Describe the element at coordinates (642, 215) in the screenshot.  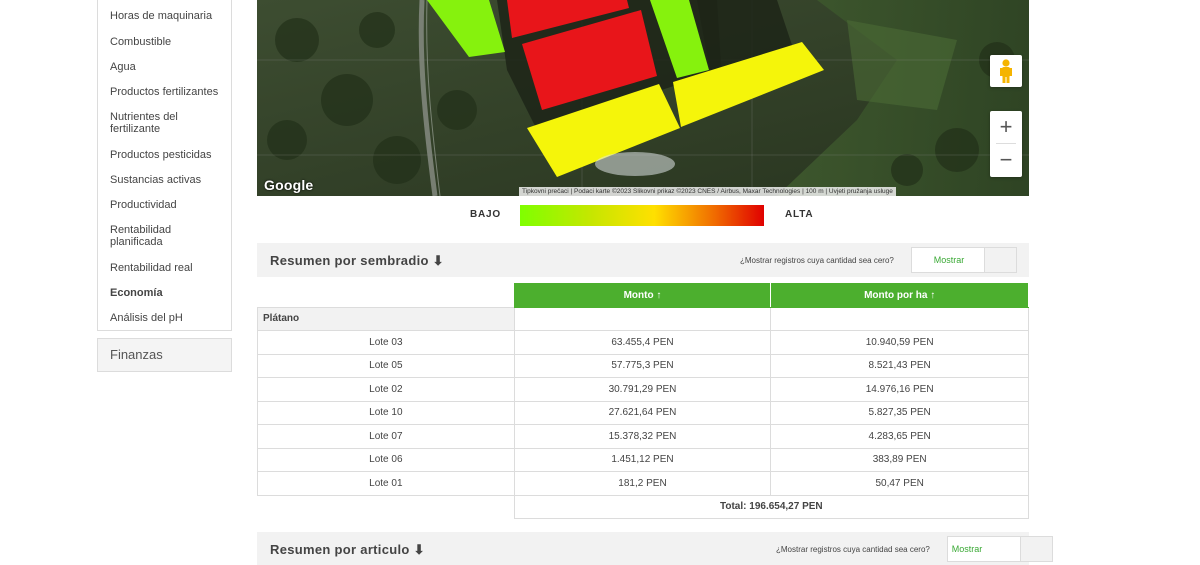
I see `legend-gradient-bar` at that location.